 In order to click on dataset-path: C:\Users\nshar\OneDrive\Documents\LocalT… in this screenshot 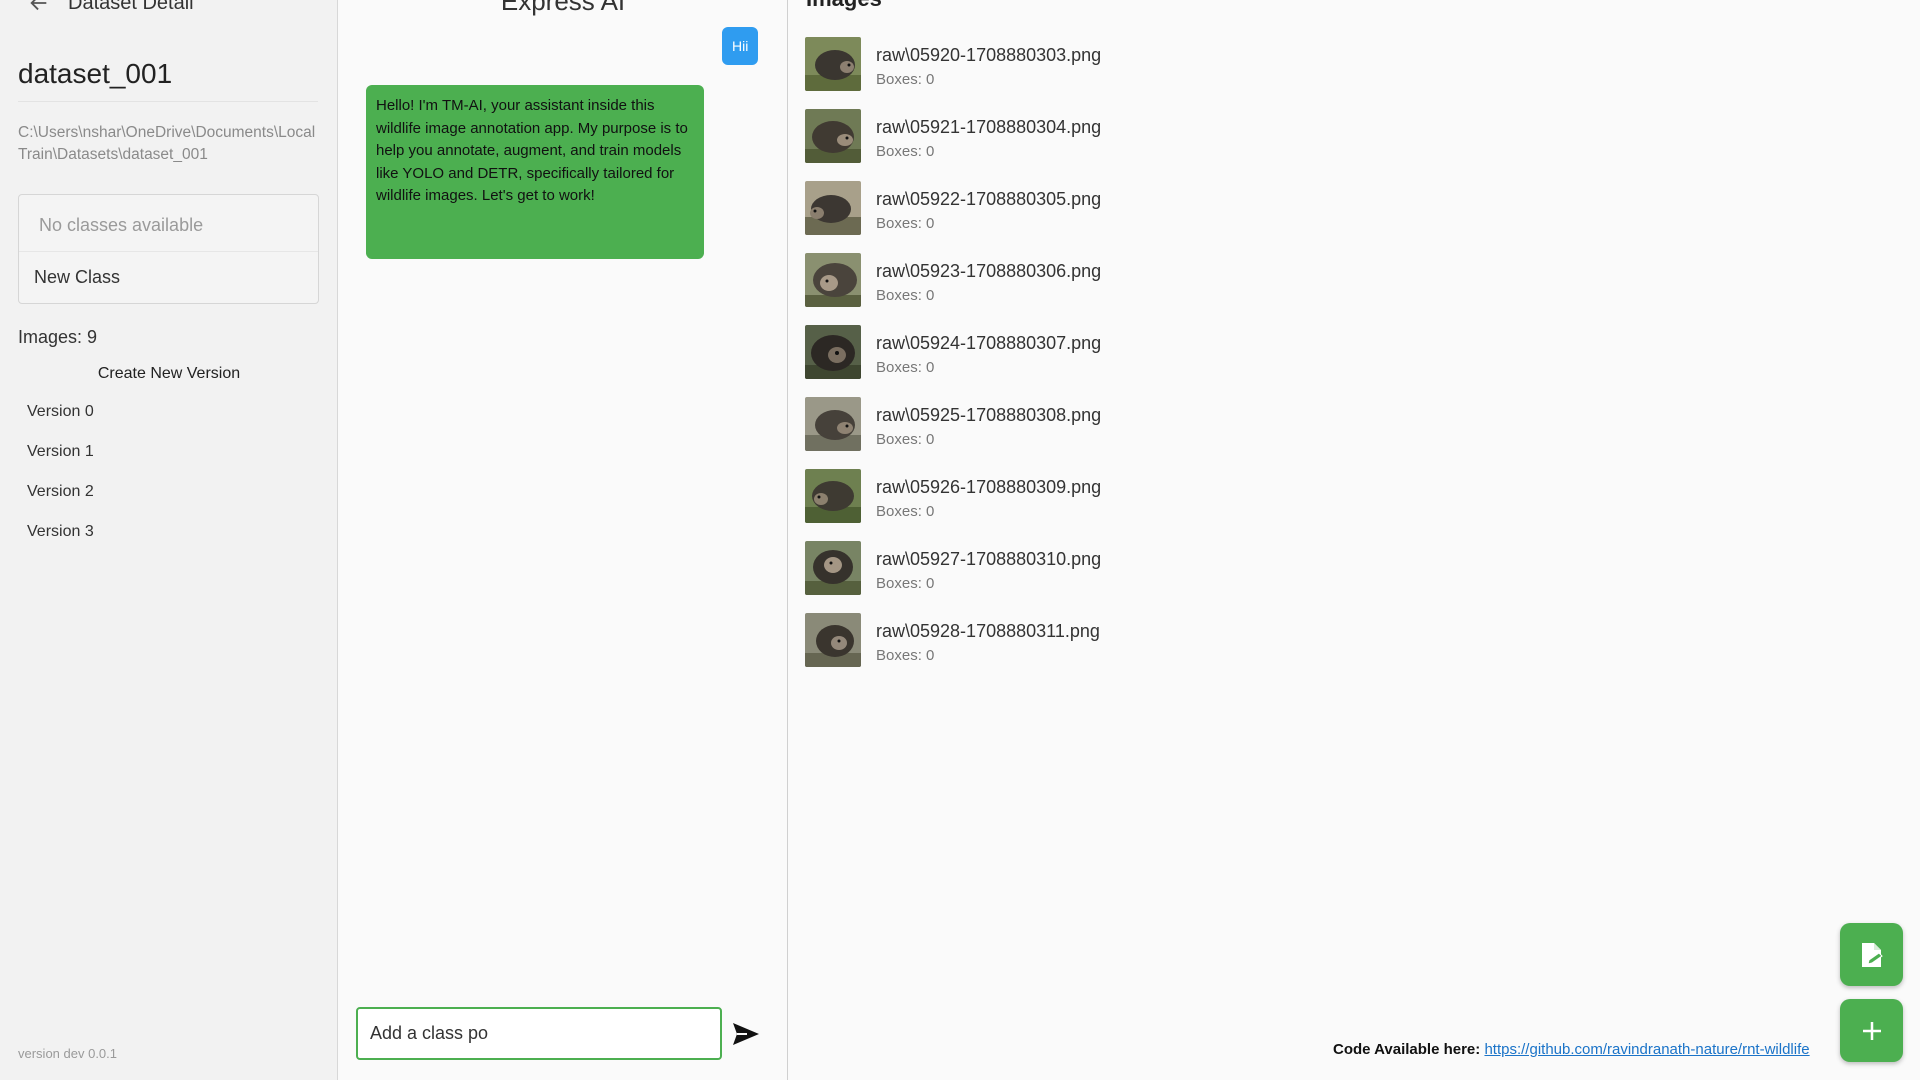, I will do `click(167, 143)`.